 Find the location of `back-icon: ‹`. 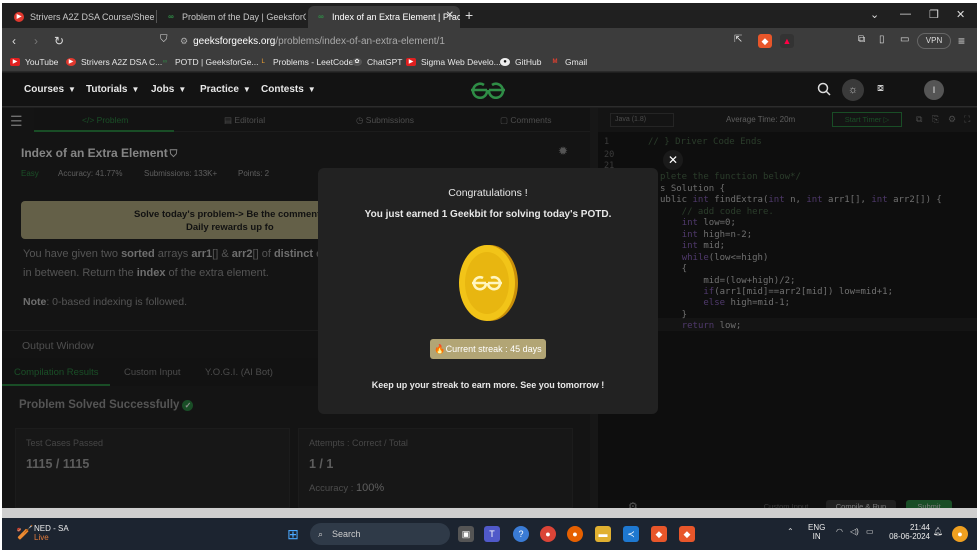

back-icon: ‹ is located at coordinates (14, 41).